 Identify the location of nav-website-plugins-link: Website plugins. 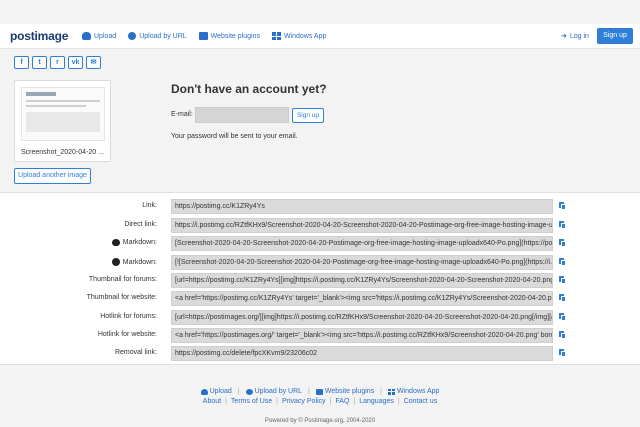
(229, 36).